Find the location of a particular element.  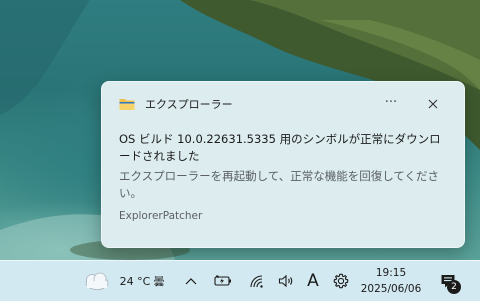

close-icon is located at coordinates (433, 104).